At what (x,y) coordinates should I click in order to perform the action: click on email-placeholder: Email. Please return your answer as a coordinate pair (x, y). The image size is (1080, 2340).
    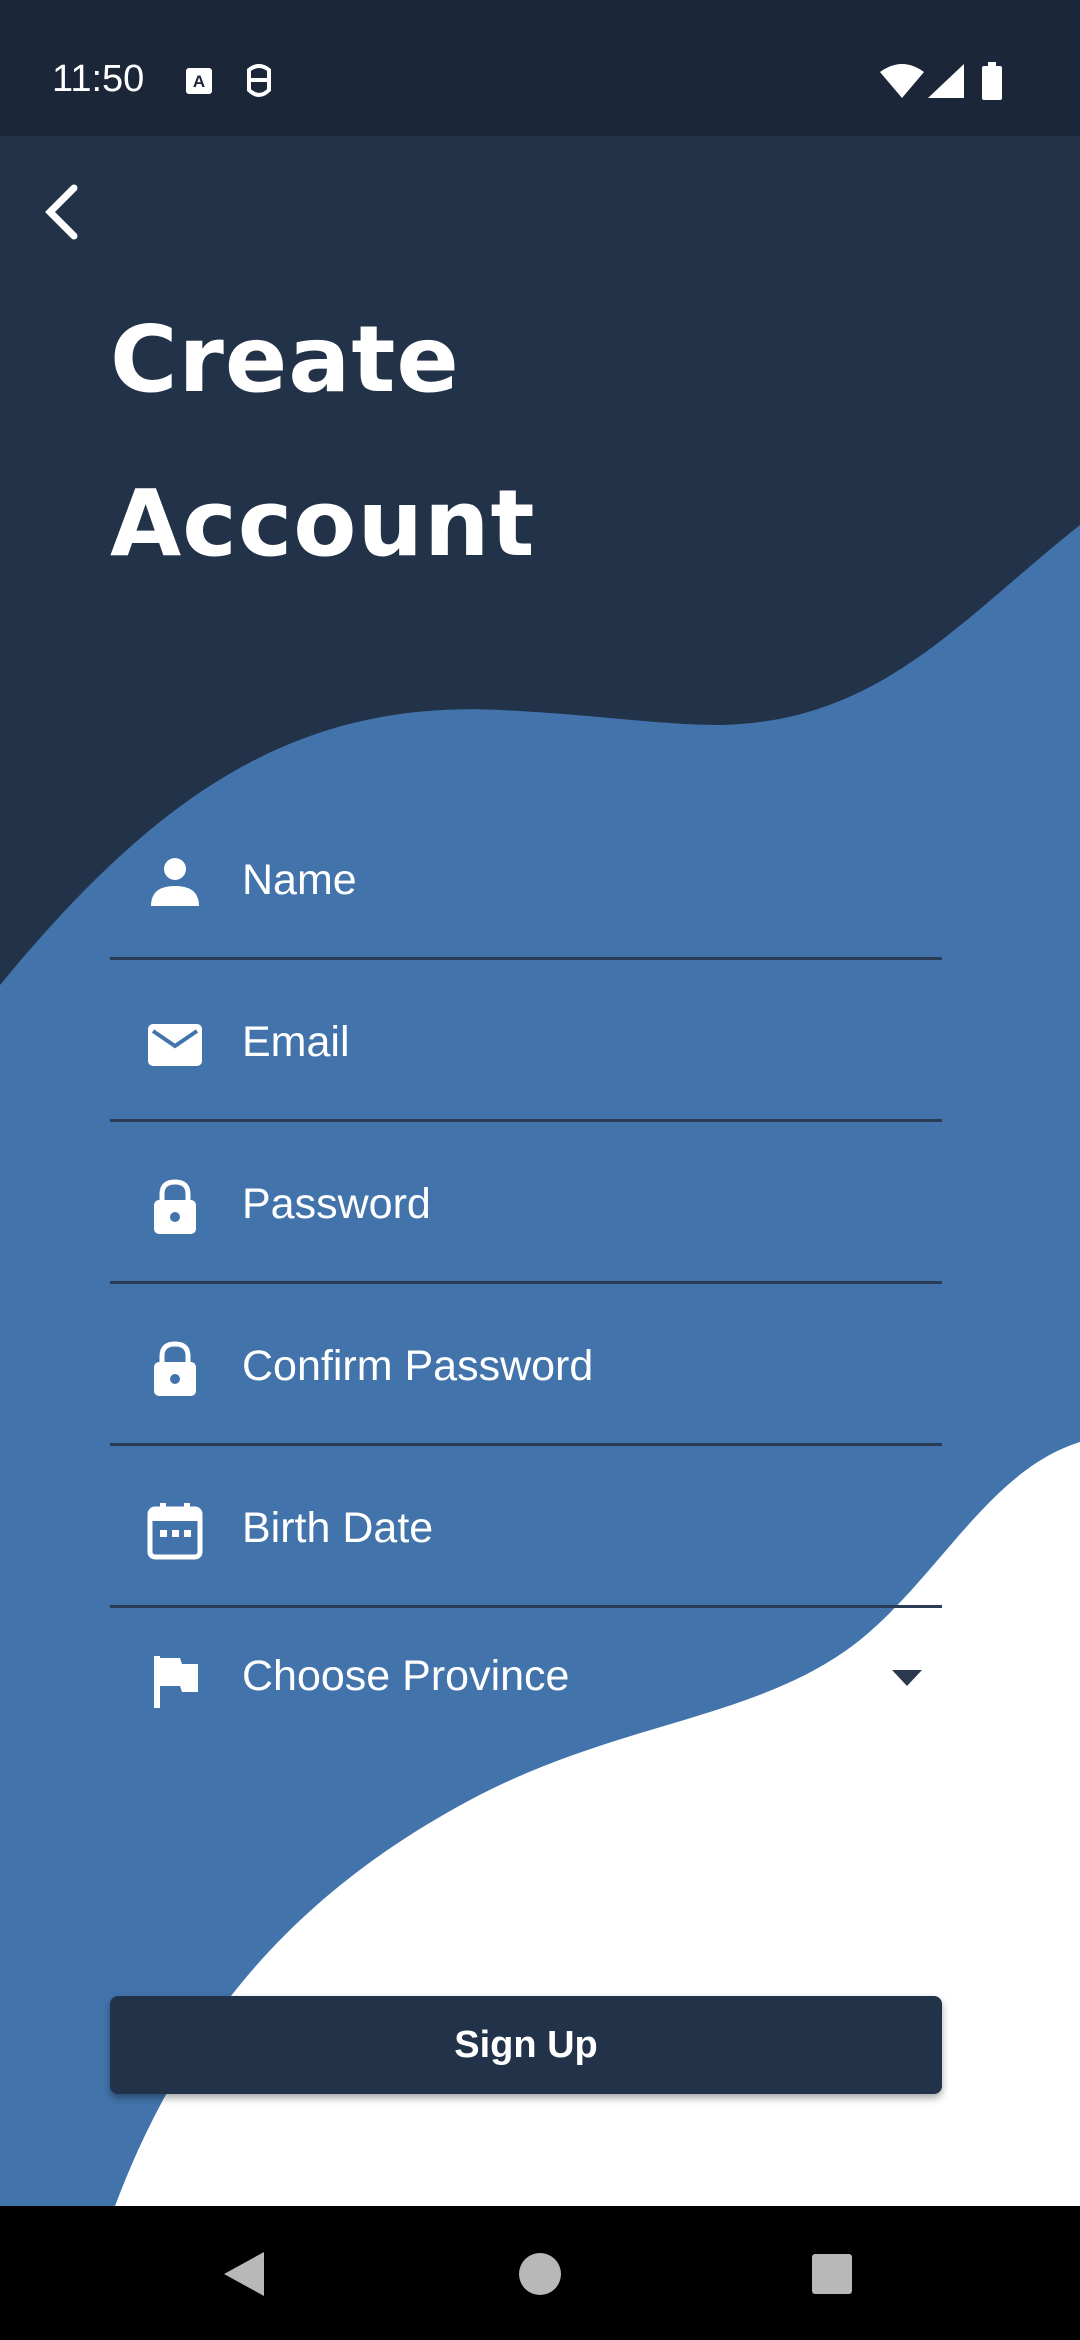
    Looking at the image, I should click on (296, 1042).